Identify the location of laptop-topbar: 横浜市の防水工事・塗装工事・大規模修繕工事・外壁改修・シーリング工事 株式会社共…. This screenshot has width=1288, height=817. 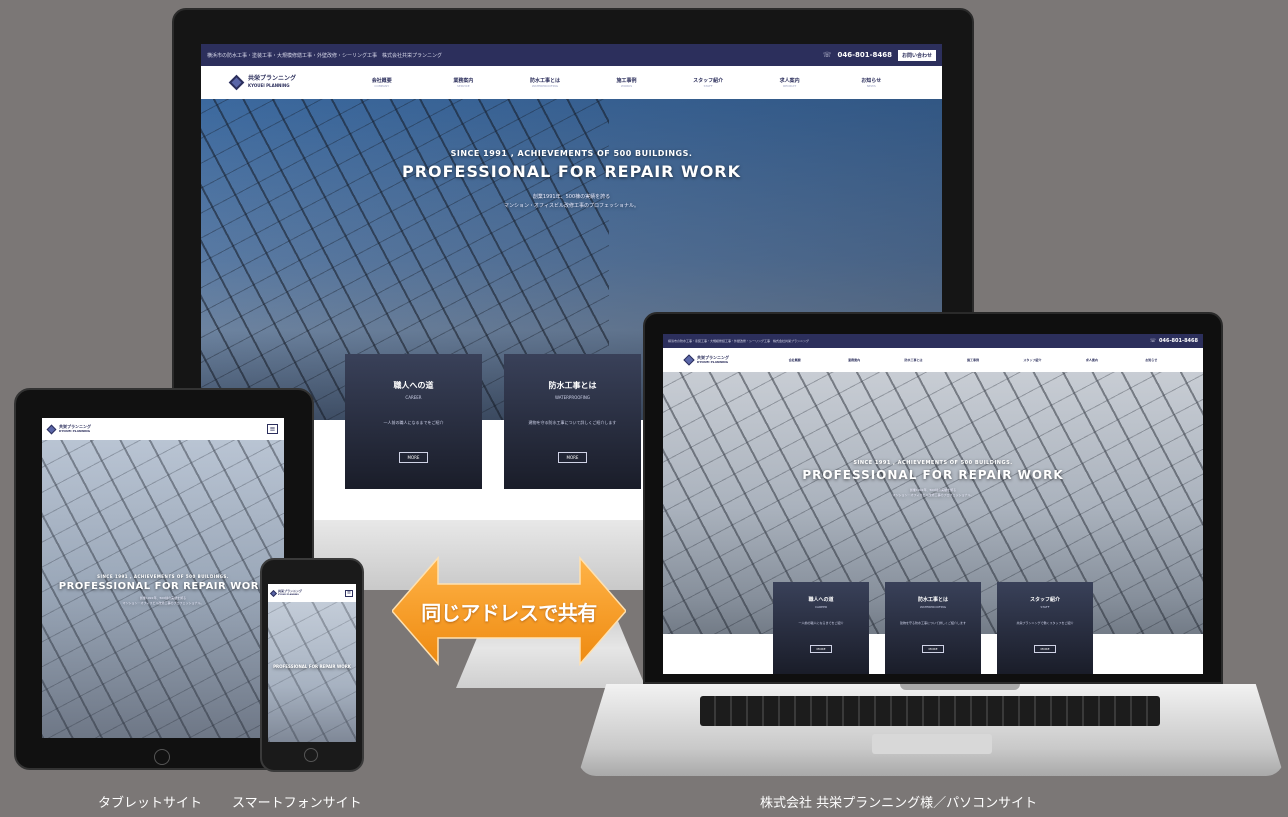
(933, 341).